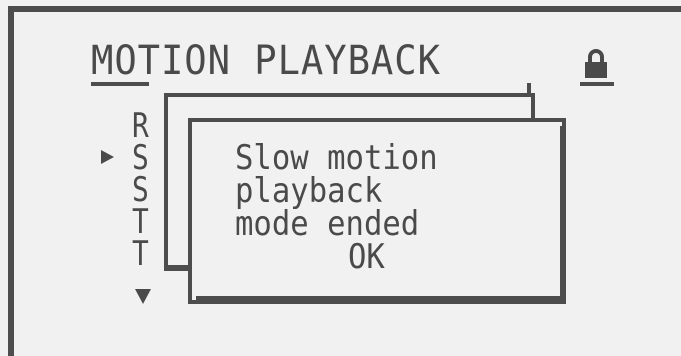 Image resolution: width=681 pixels, height=356 pixels. Describe the element at coordinates (596, 63) in the screenshot. I see `lock-icon` at that location.